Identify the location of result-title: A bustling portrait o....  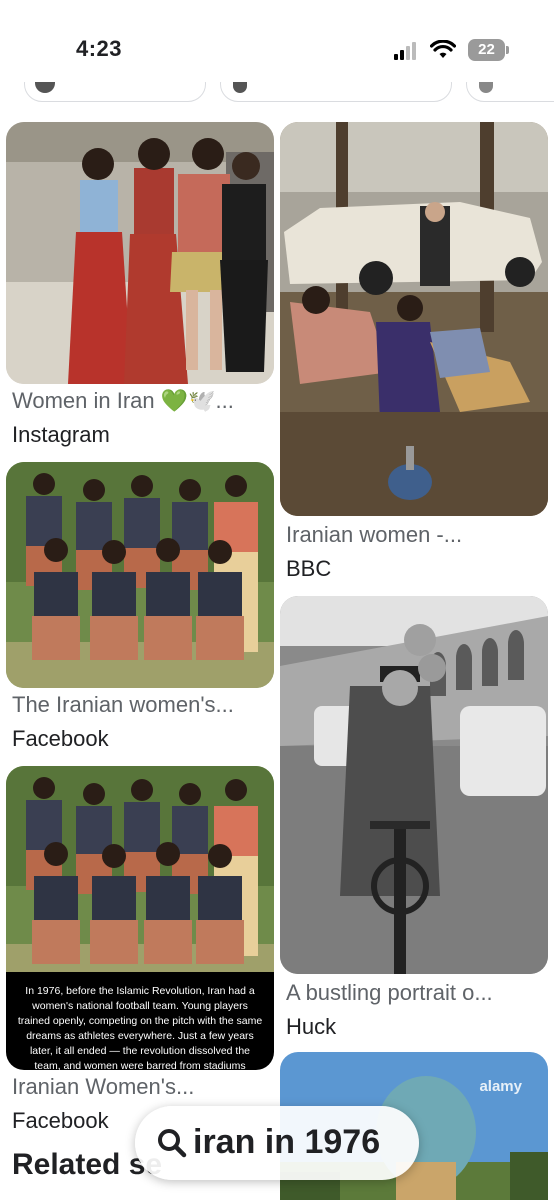
(417, 993).